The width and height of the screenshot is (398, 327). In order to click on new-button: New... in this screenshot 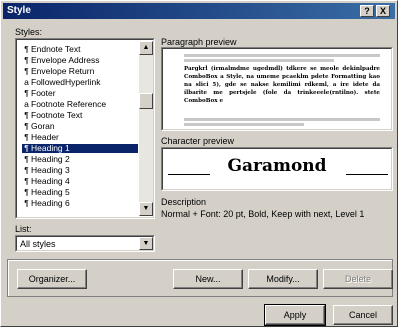, I will do `click(208, 279)`.